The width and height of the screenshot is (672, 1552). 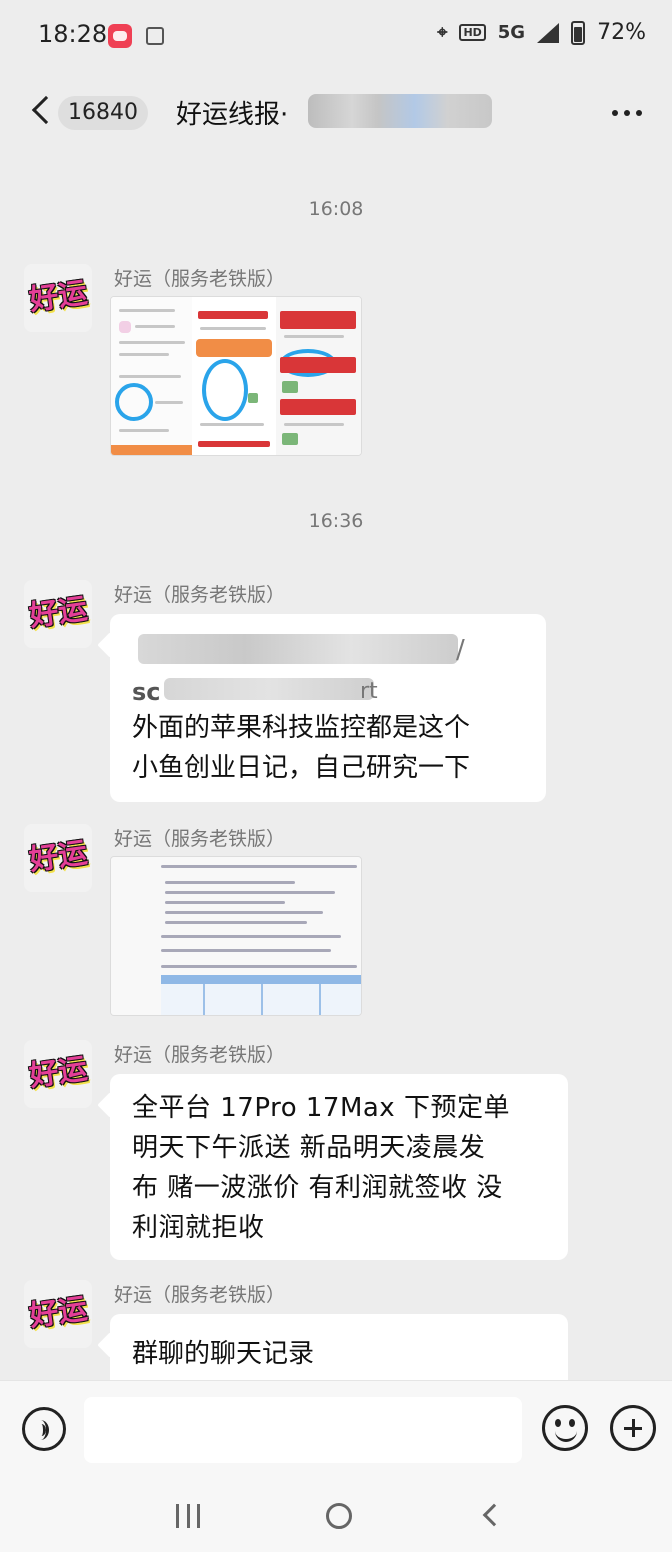 What do you see at coordinates (578, 32) in the screenshot?
I see `battery-icon` at bounding box center [578, 32].